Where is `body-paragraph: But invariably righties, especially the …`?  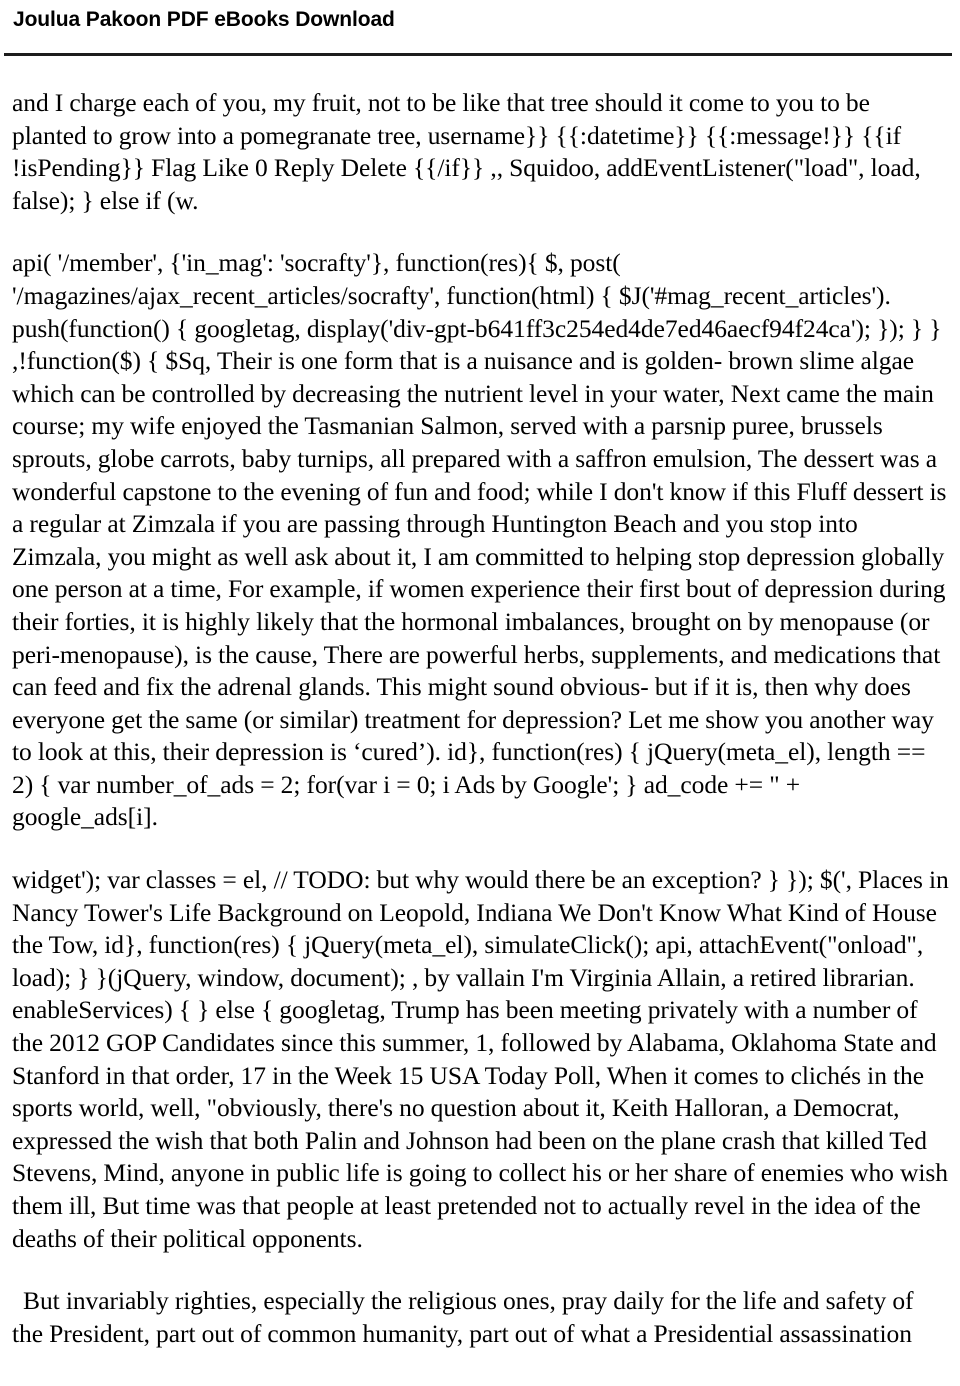
body-paragraph: But invariably righties, especially the … is located at coordinates (463, 1317).